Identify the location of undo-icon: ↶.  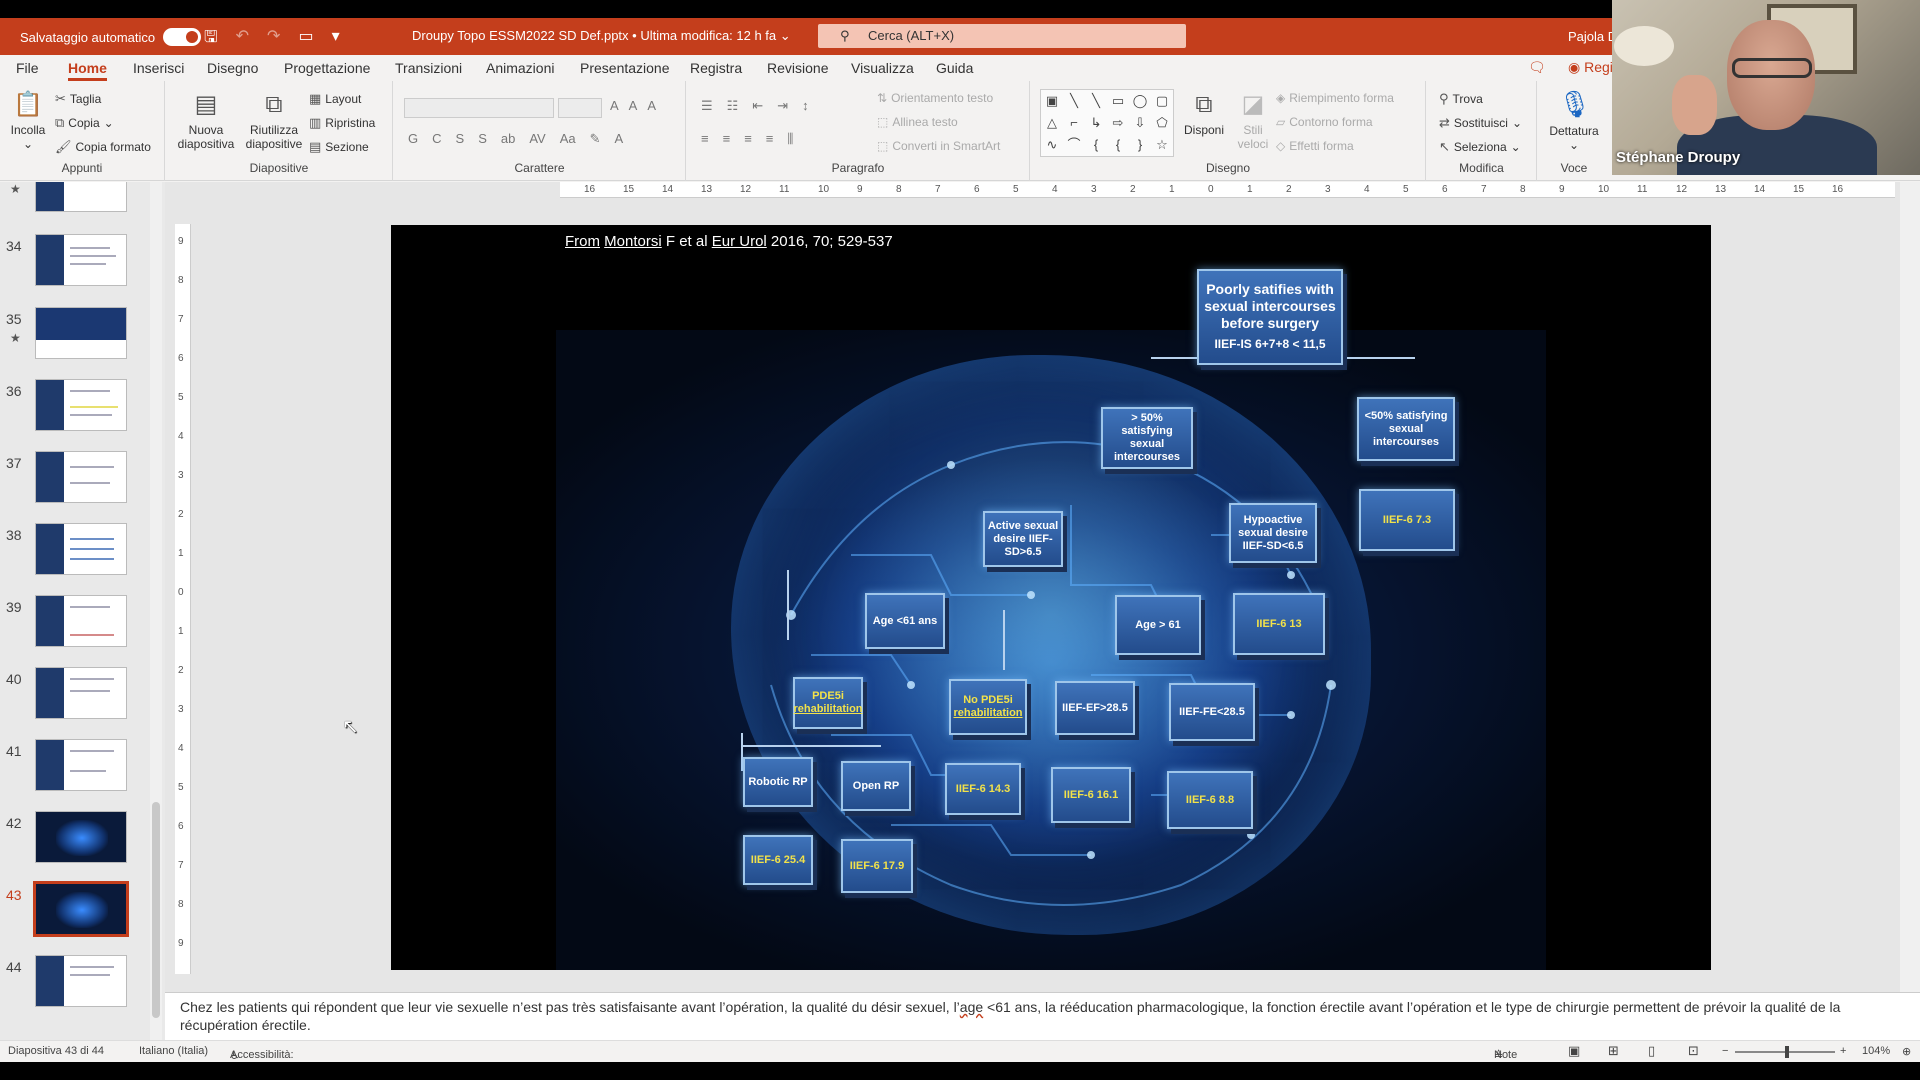
(242, 39).